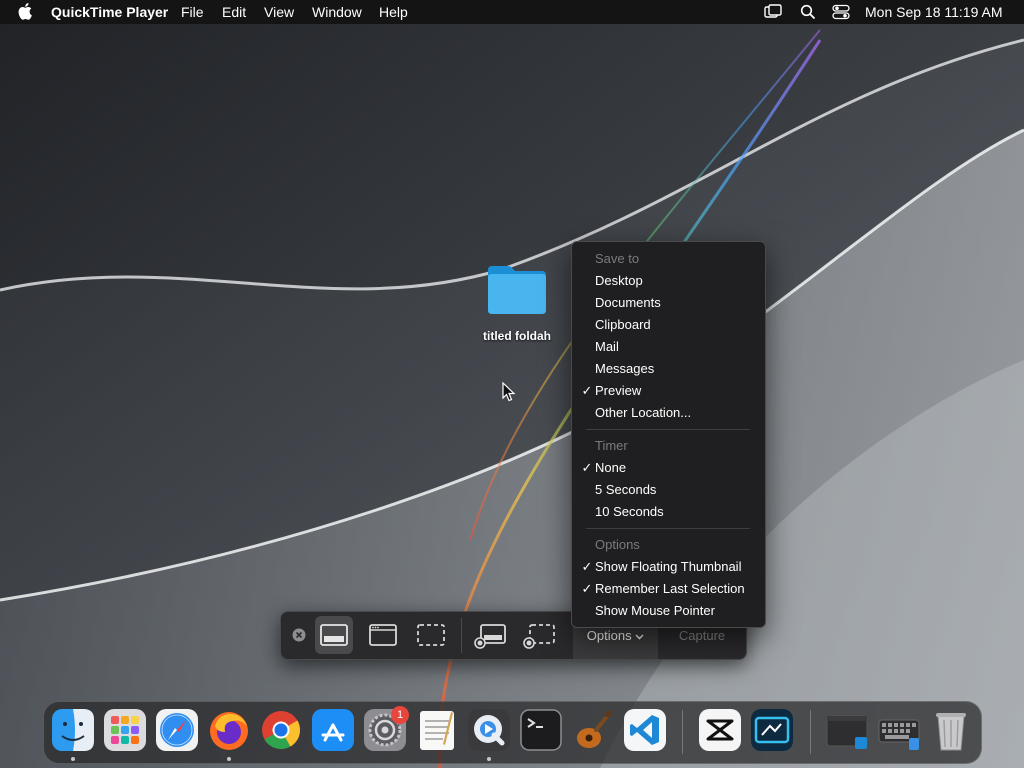 The height and width of the screenshot is (768, 1024). I want to click on record-entire-screen-button, so click(490, 635).